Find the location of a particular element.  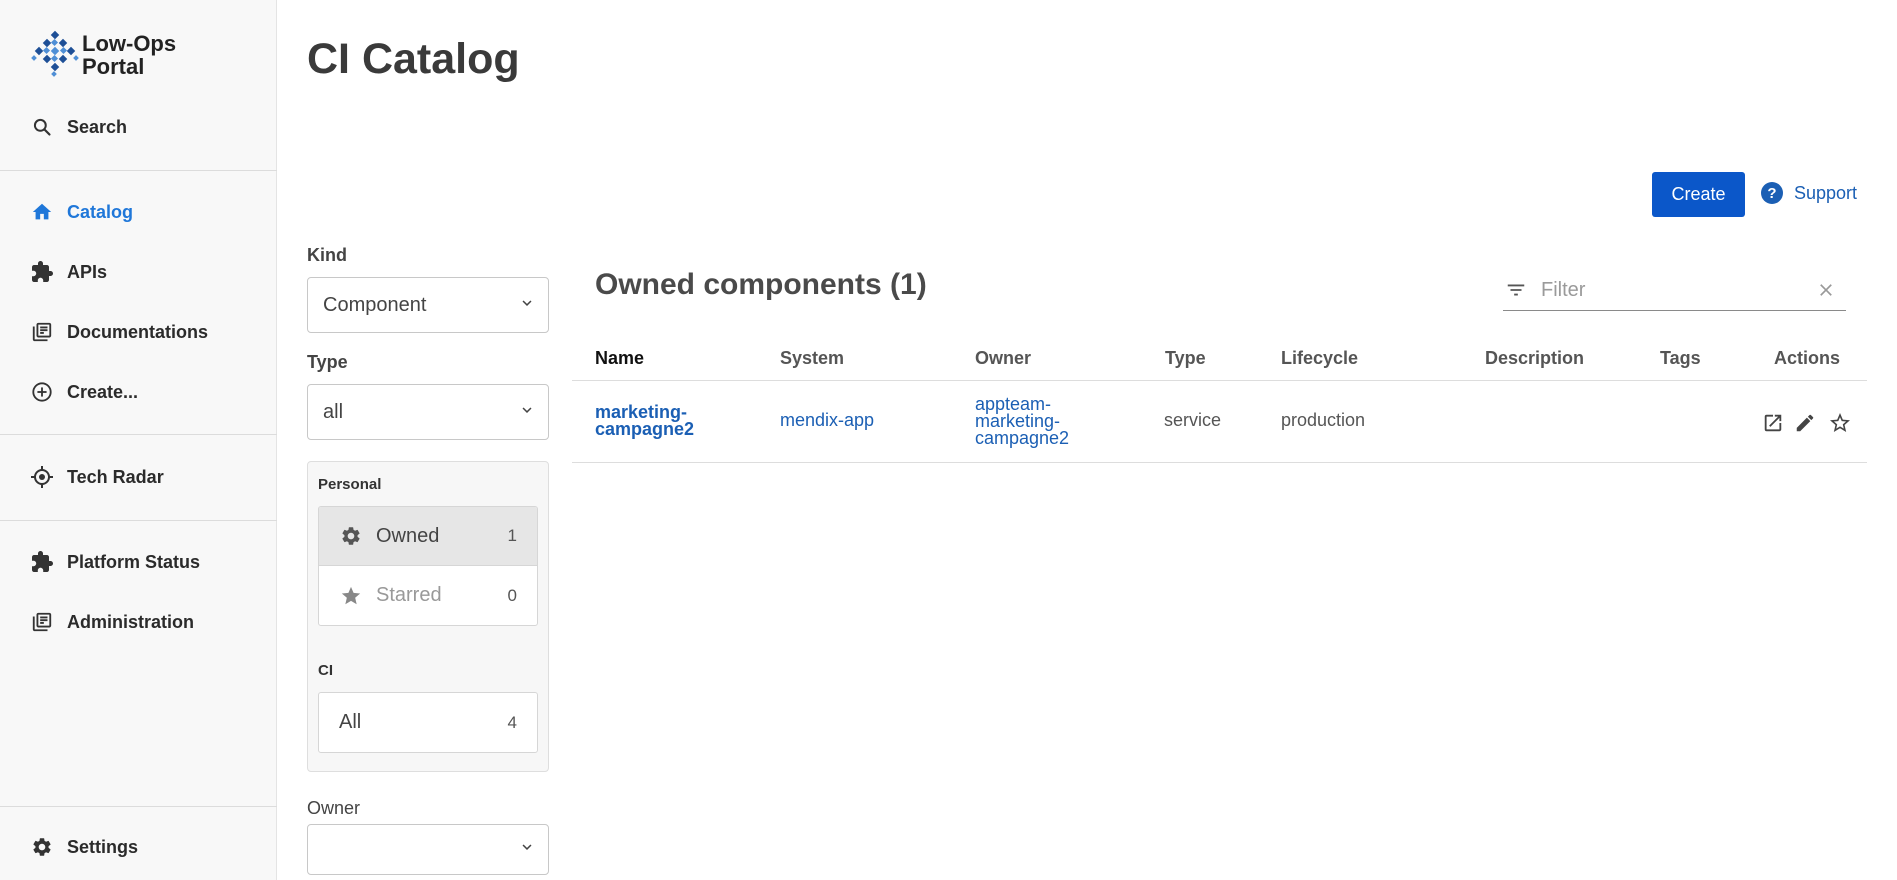

column-header-tags: Tags is located at coordinates (1680, 358).